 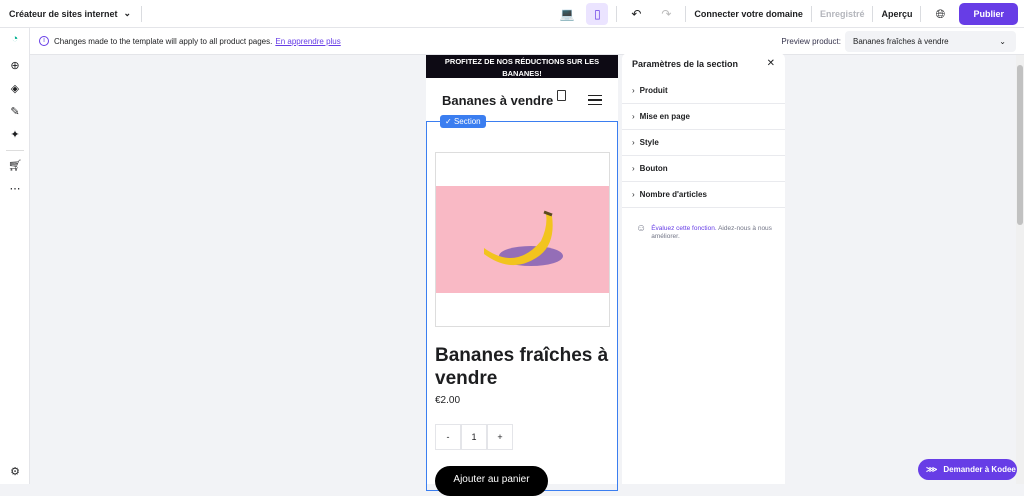 What do you see at coordinates (901, 41) in the screenshot?
I see `preview-product-value: Bananes fraîches à vendre` at bounding box center [901, 41].